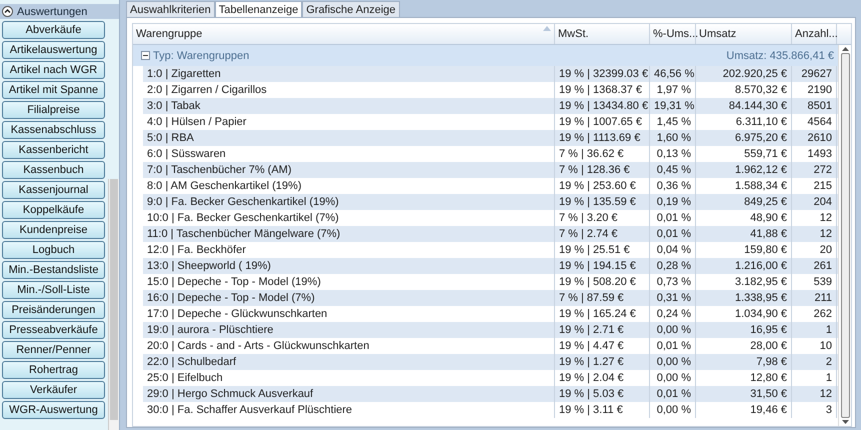  Describe the element at coordinates (602, 362) in the screenshot. I see `table-cell: 19 % | 1.27 €` at that location.